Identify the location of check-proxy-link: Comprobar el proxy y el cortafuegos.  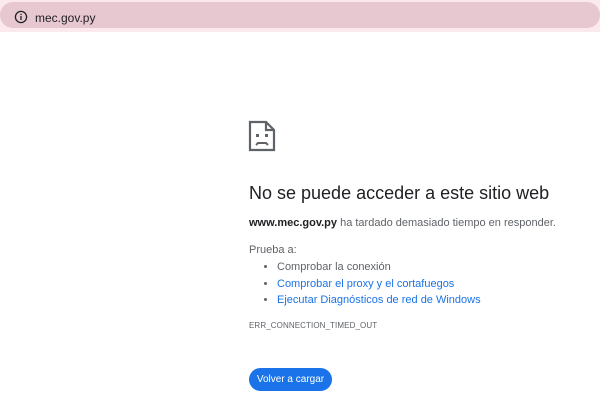
(365, 284).